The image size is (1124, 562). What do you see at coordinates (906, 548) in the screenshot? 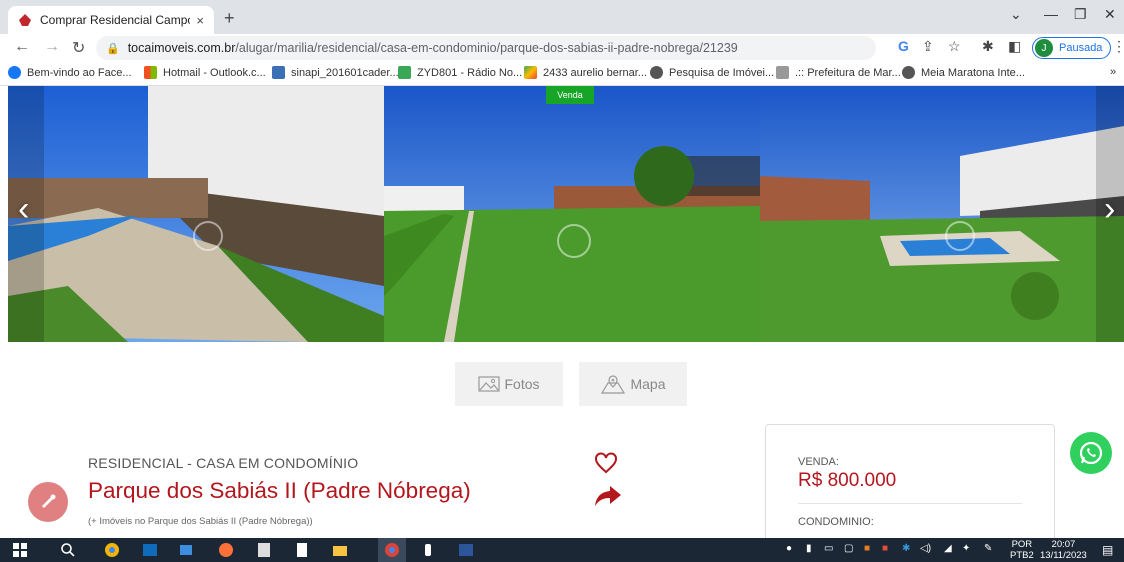
I see `tray-bluetooth-icon: ✱` at bounding box center [906, 548].